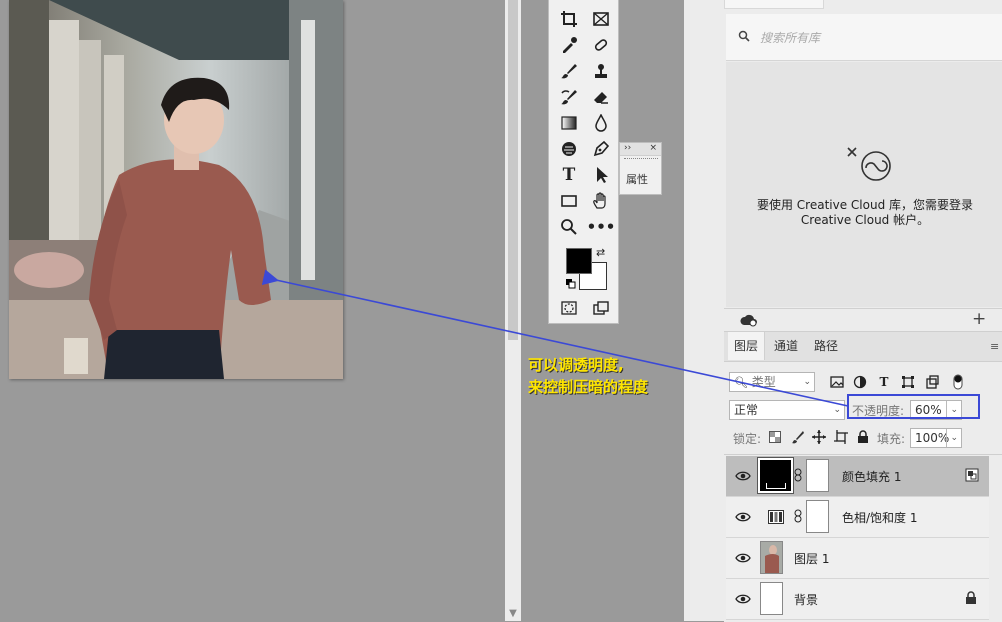  What do you see at coordinates (863, 454) in the screenshot?
I see `divider` at bounding box center [863, 454].